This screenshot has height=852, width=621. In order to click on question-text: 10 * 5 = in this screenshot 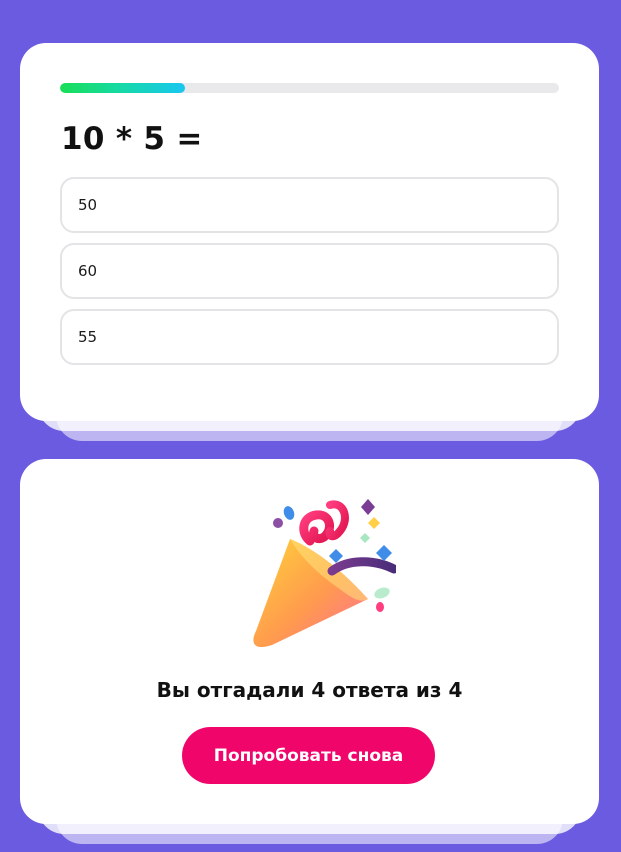, I will do `click(132, 139)`.